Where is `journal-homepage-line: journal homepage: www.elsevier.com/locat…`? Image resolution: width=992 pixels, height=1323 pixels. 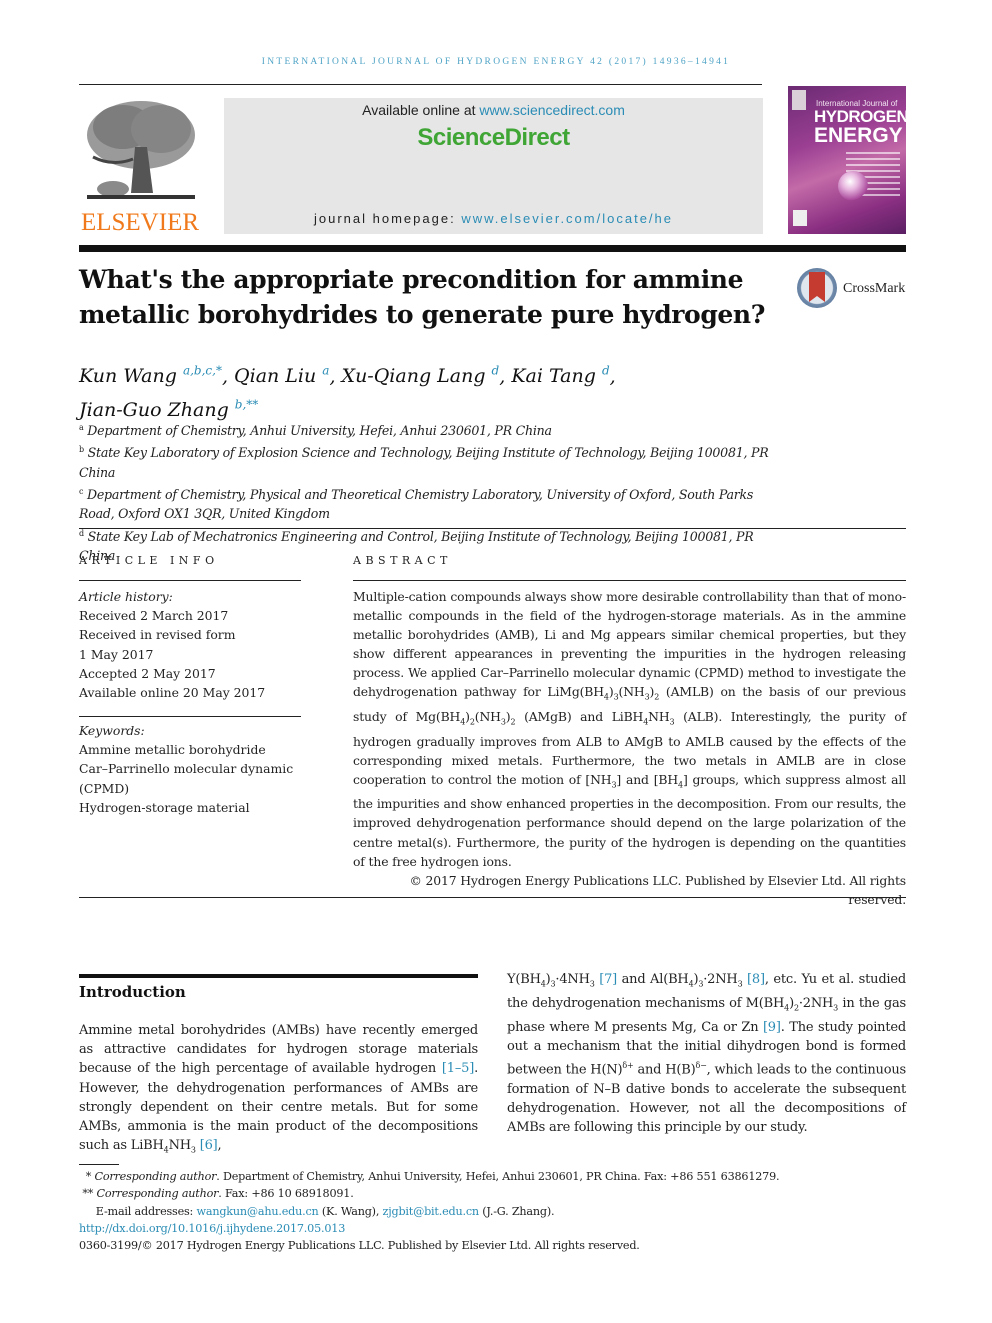 journal-homepage-line: journal homepage: www.elsevier.com/locat… is located at coordinates (493, 218).